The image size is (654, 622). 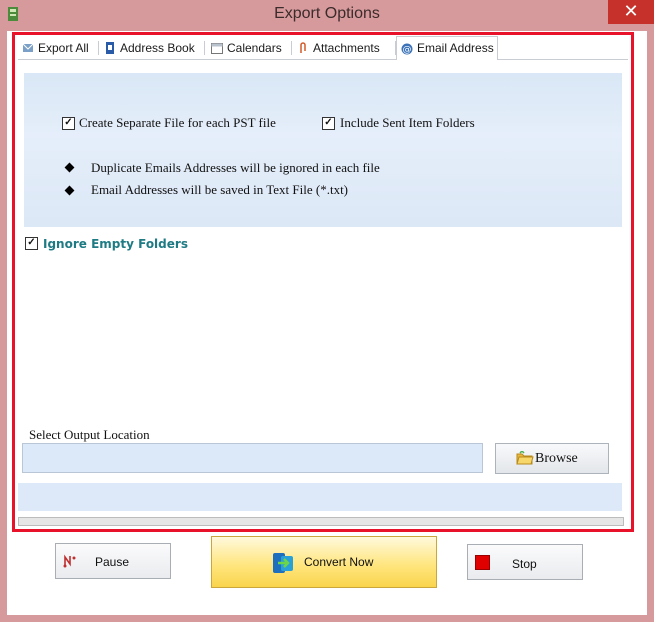 What do you see at coordinates (157, 48) in the screenshot?
I see `tab-label: Address Book` at bounding box center [157, 48].